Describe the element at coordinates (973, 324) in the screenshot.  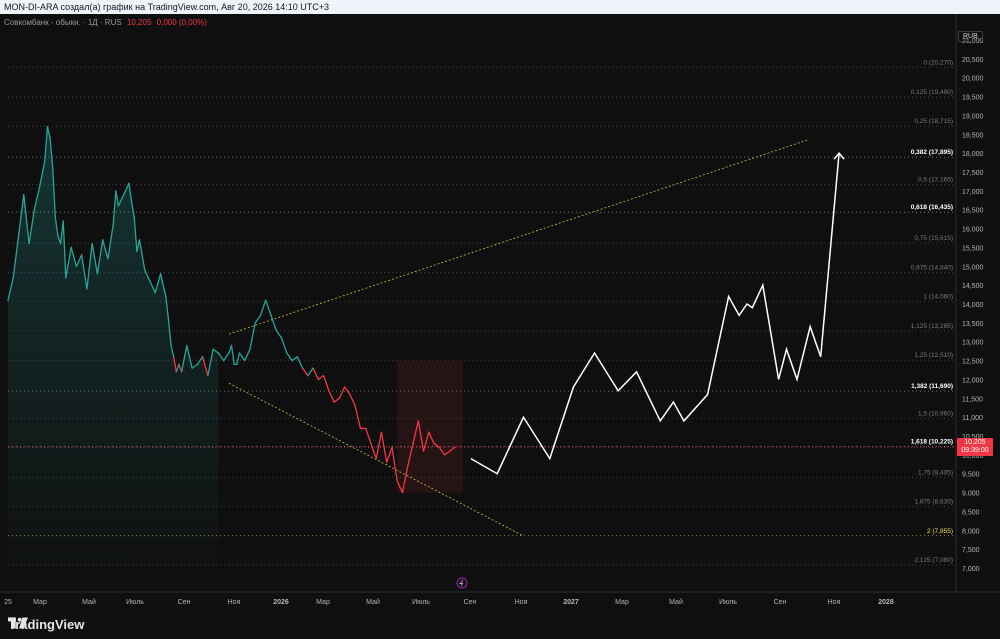
I see `price-axis-label: 13,500` at that location.